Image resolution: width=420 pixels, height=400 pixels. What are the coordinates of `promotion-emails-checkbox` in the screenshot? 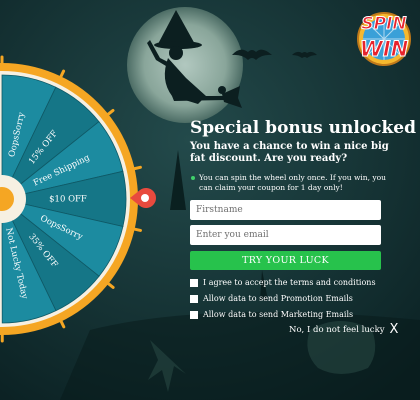 It's located at (194, 299).